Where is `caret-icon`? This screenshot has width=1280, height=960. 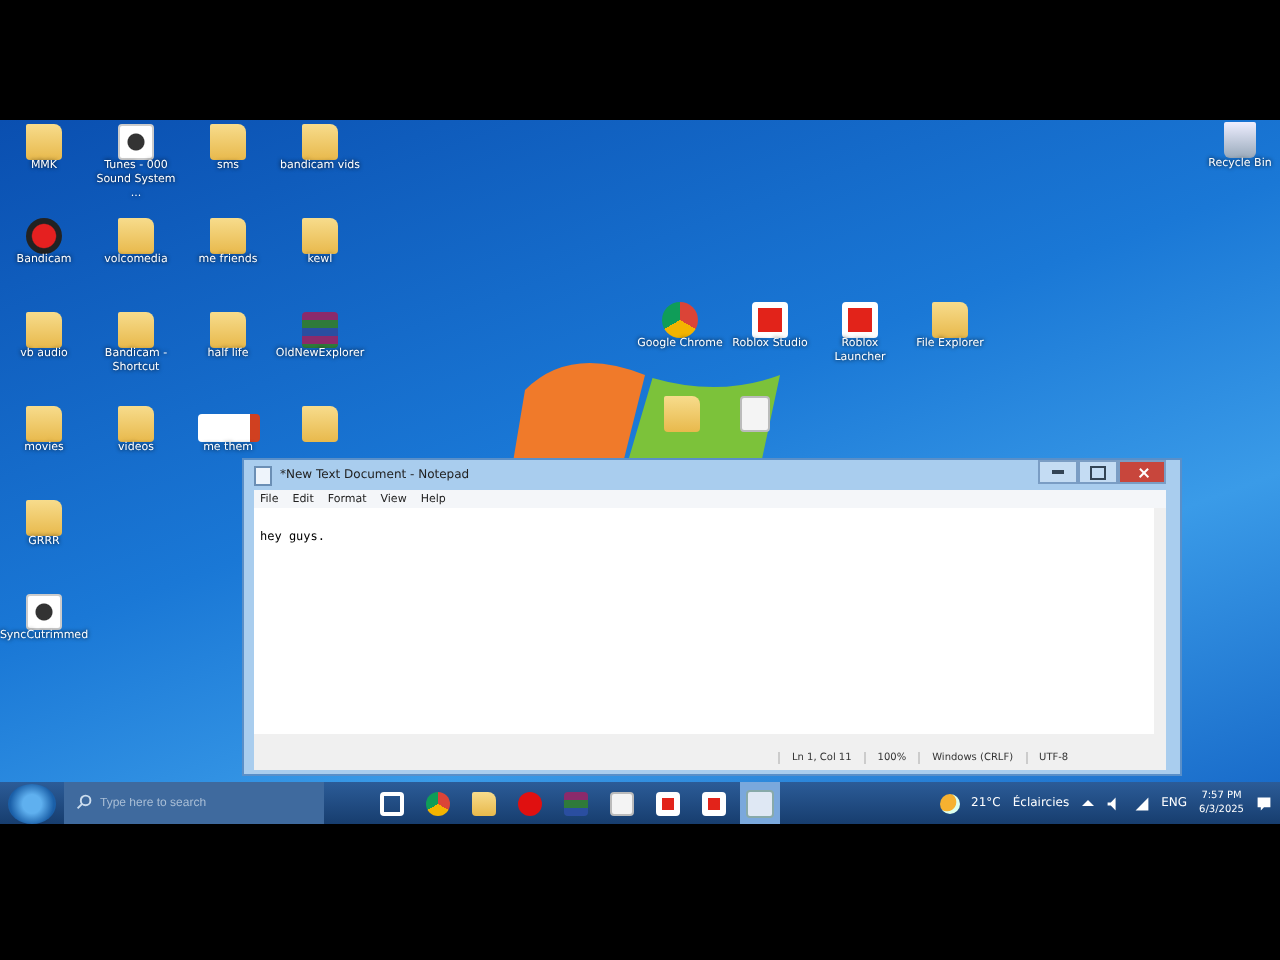 caret-icon is located at coordinates (1087, 803).